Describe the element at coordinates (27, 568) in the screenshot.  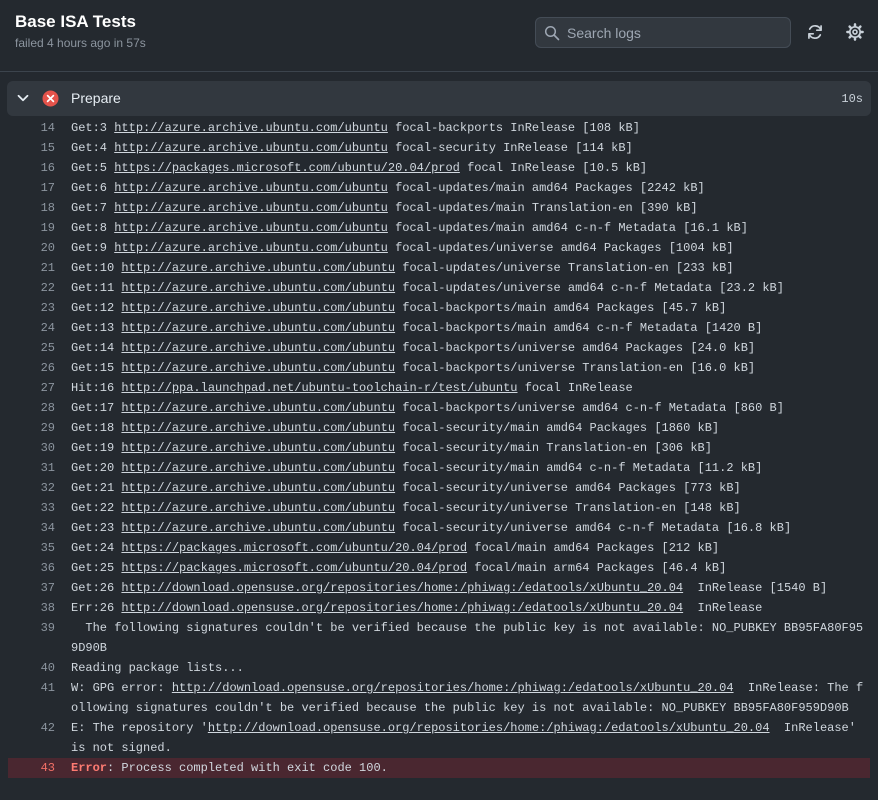
I see `line-number: 36` at that location.